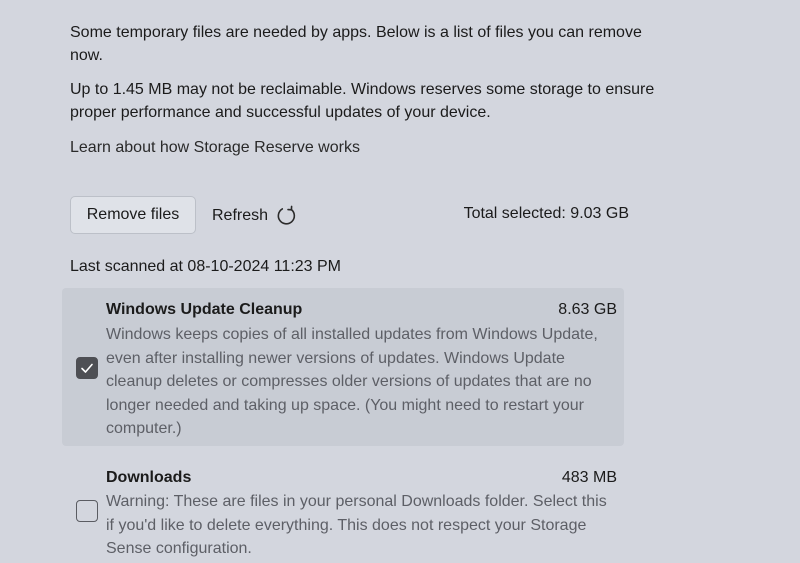 The image size is (800, 563). Describe the element at coordinates (149, 477) in the screenshot. I see `item-title: Downloads` at that location.